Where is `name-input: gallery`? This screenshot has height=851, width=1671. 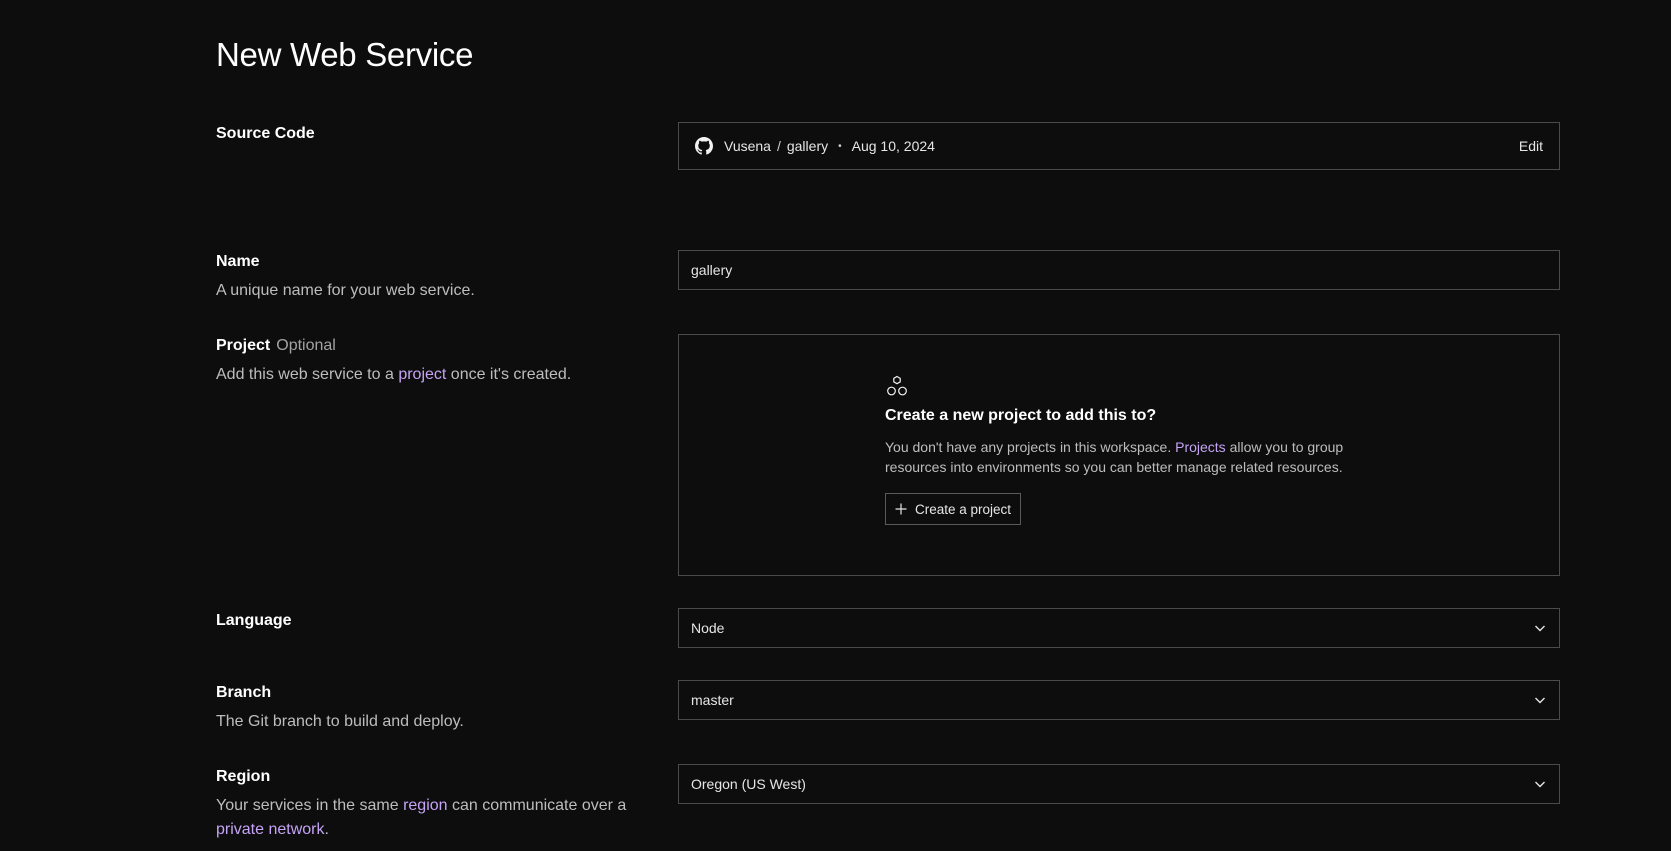 name-input: gallery is located at coordinates (1119, 270).